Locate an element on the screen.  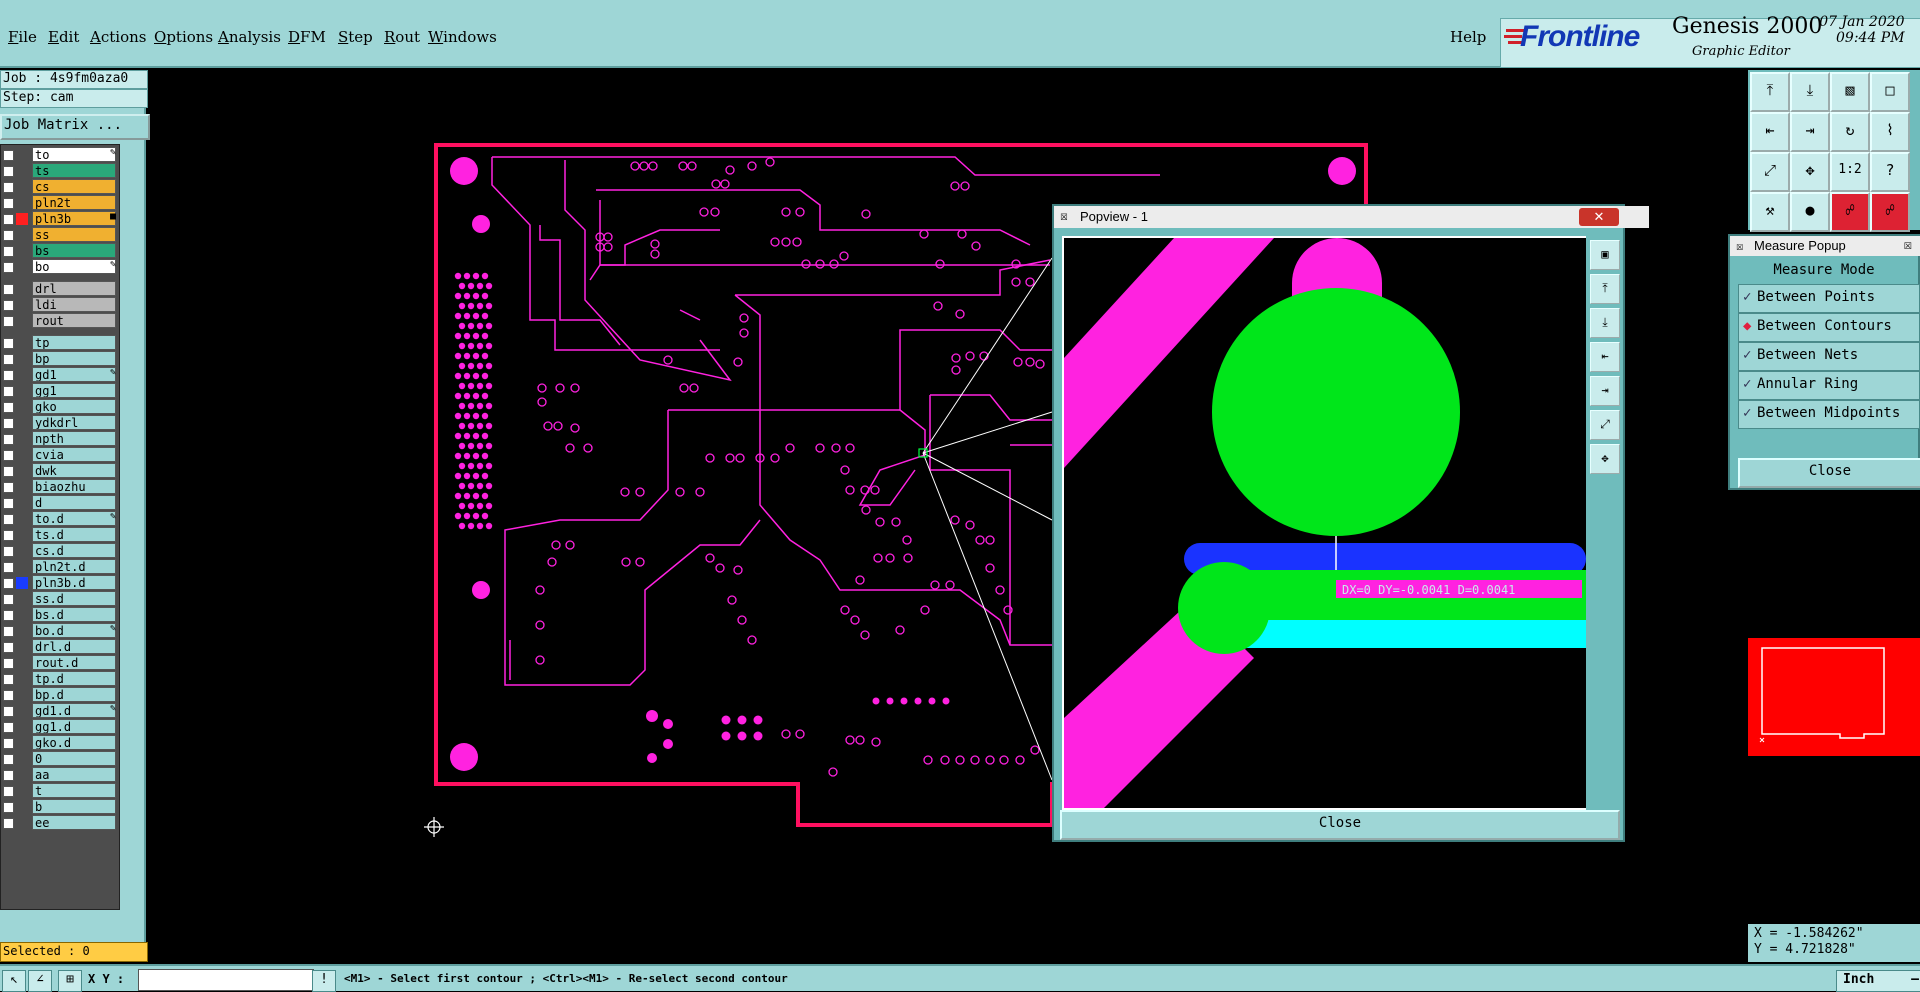
measure-angle-icon: ∠ is located at coordinates (40, 981).